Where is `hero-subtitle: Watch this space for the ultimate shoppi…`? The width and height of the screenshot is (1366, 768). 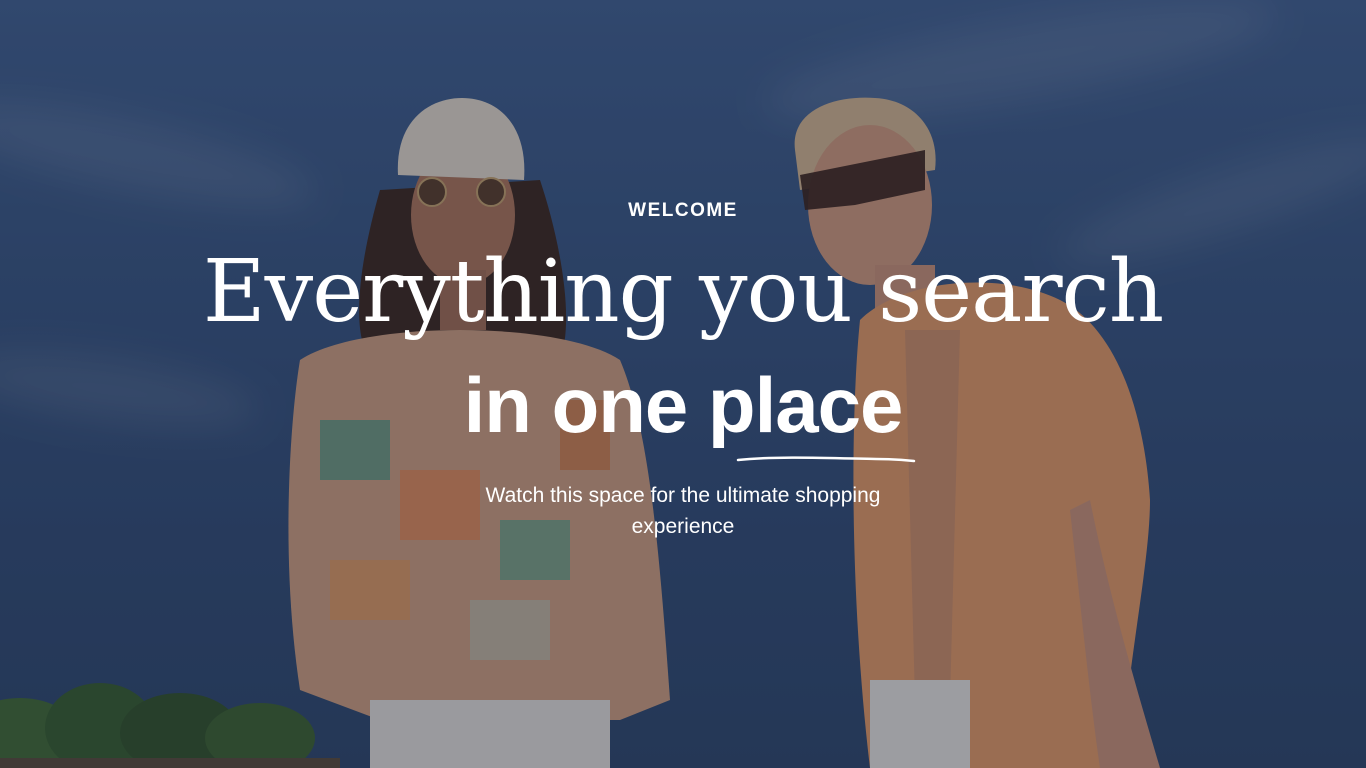
hero-subtitle: Watch this space for the ultimate shoppi… is located at coordinates (683, 511).